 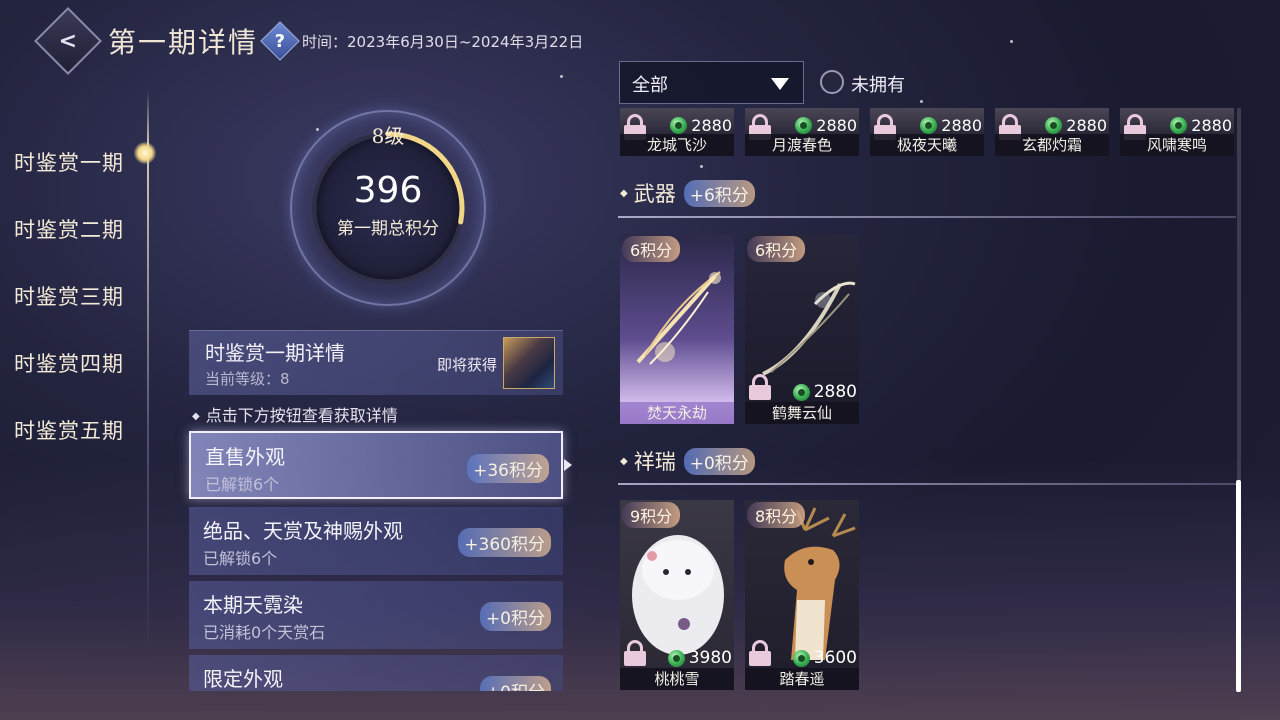 What do you see at coordinates (245, 457) in the screenshot?
I see `category-name: 直售外观` at bounding box center [245, 457].